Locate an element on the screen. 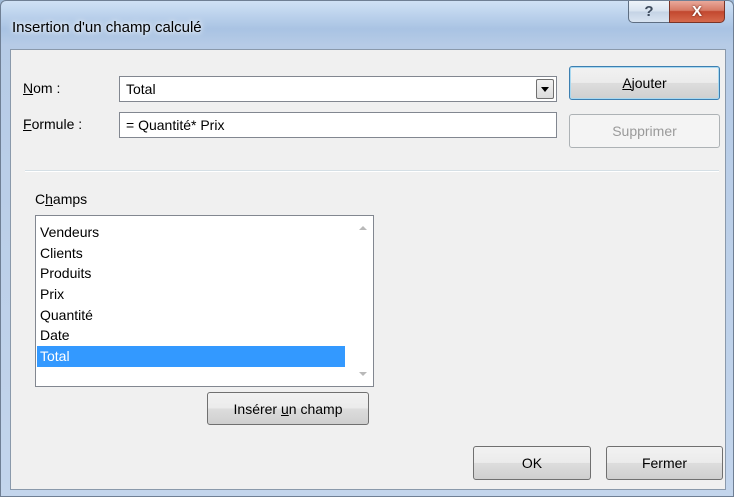  delete-button-label: Supprimer is located at coordinates (644, 131).